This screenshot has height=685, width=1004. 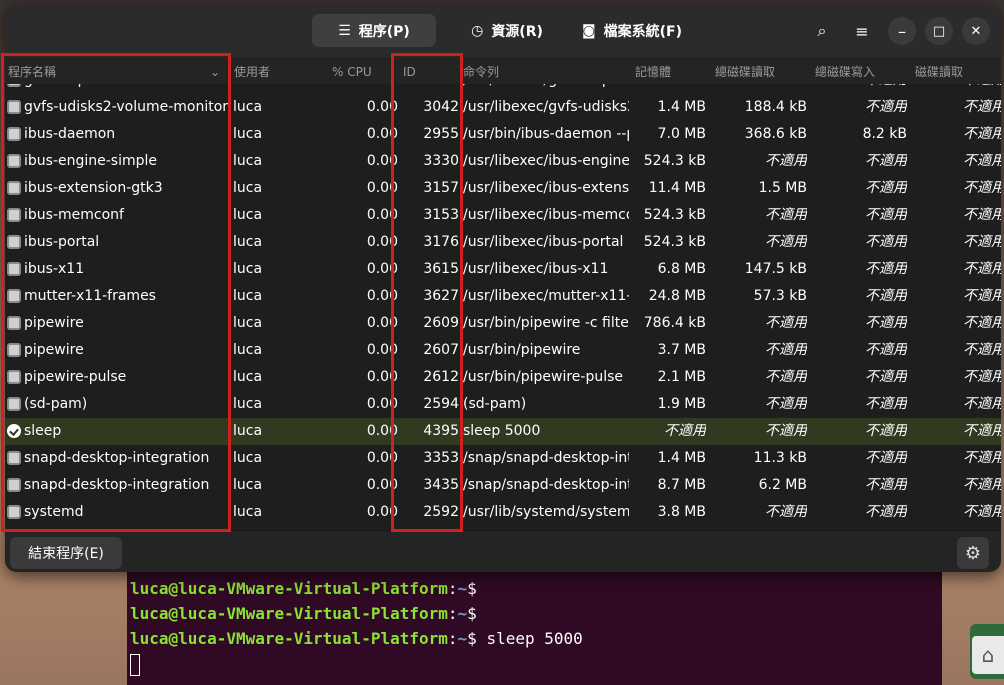 I want to click on tab-label: 程序(P), so click(x=384, y=31).